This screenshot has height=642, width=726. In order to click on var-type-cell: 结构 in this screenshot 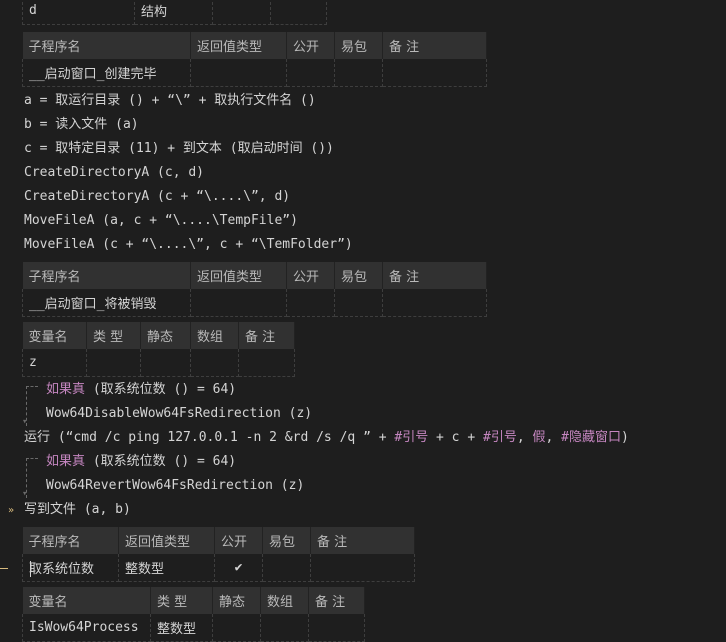, I will do `click(173, 12)`.